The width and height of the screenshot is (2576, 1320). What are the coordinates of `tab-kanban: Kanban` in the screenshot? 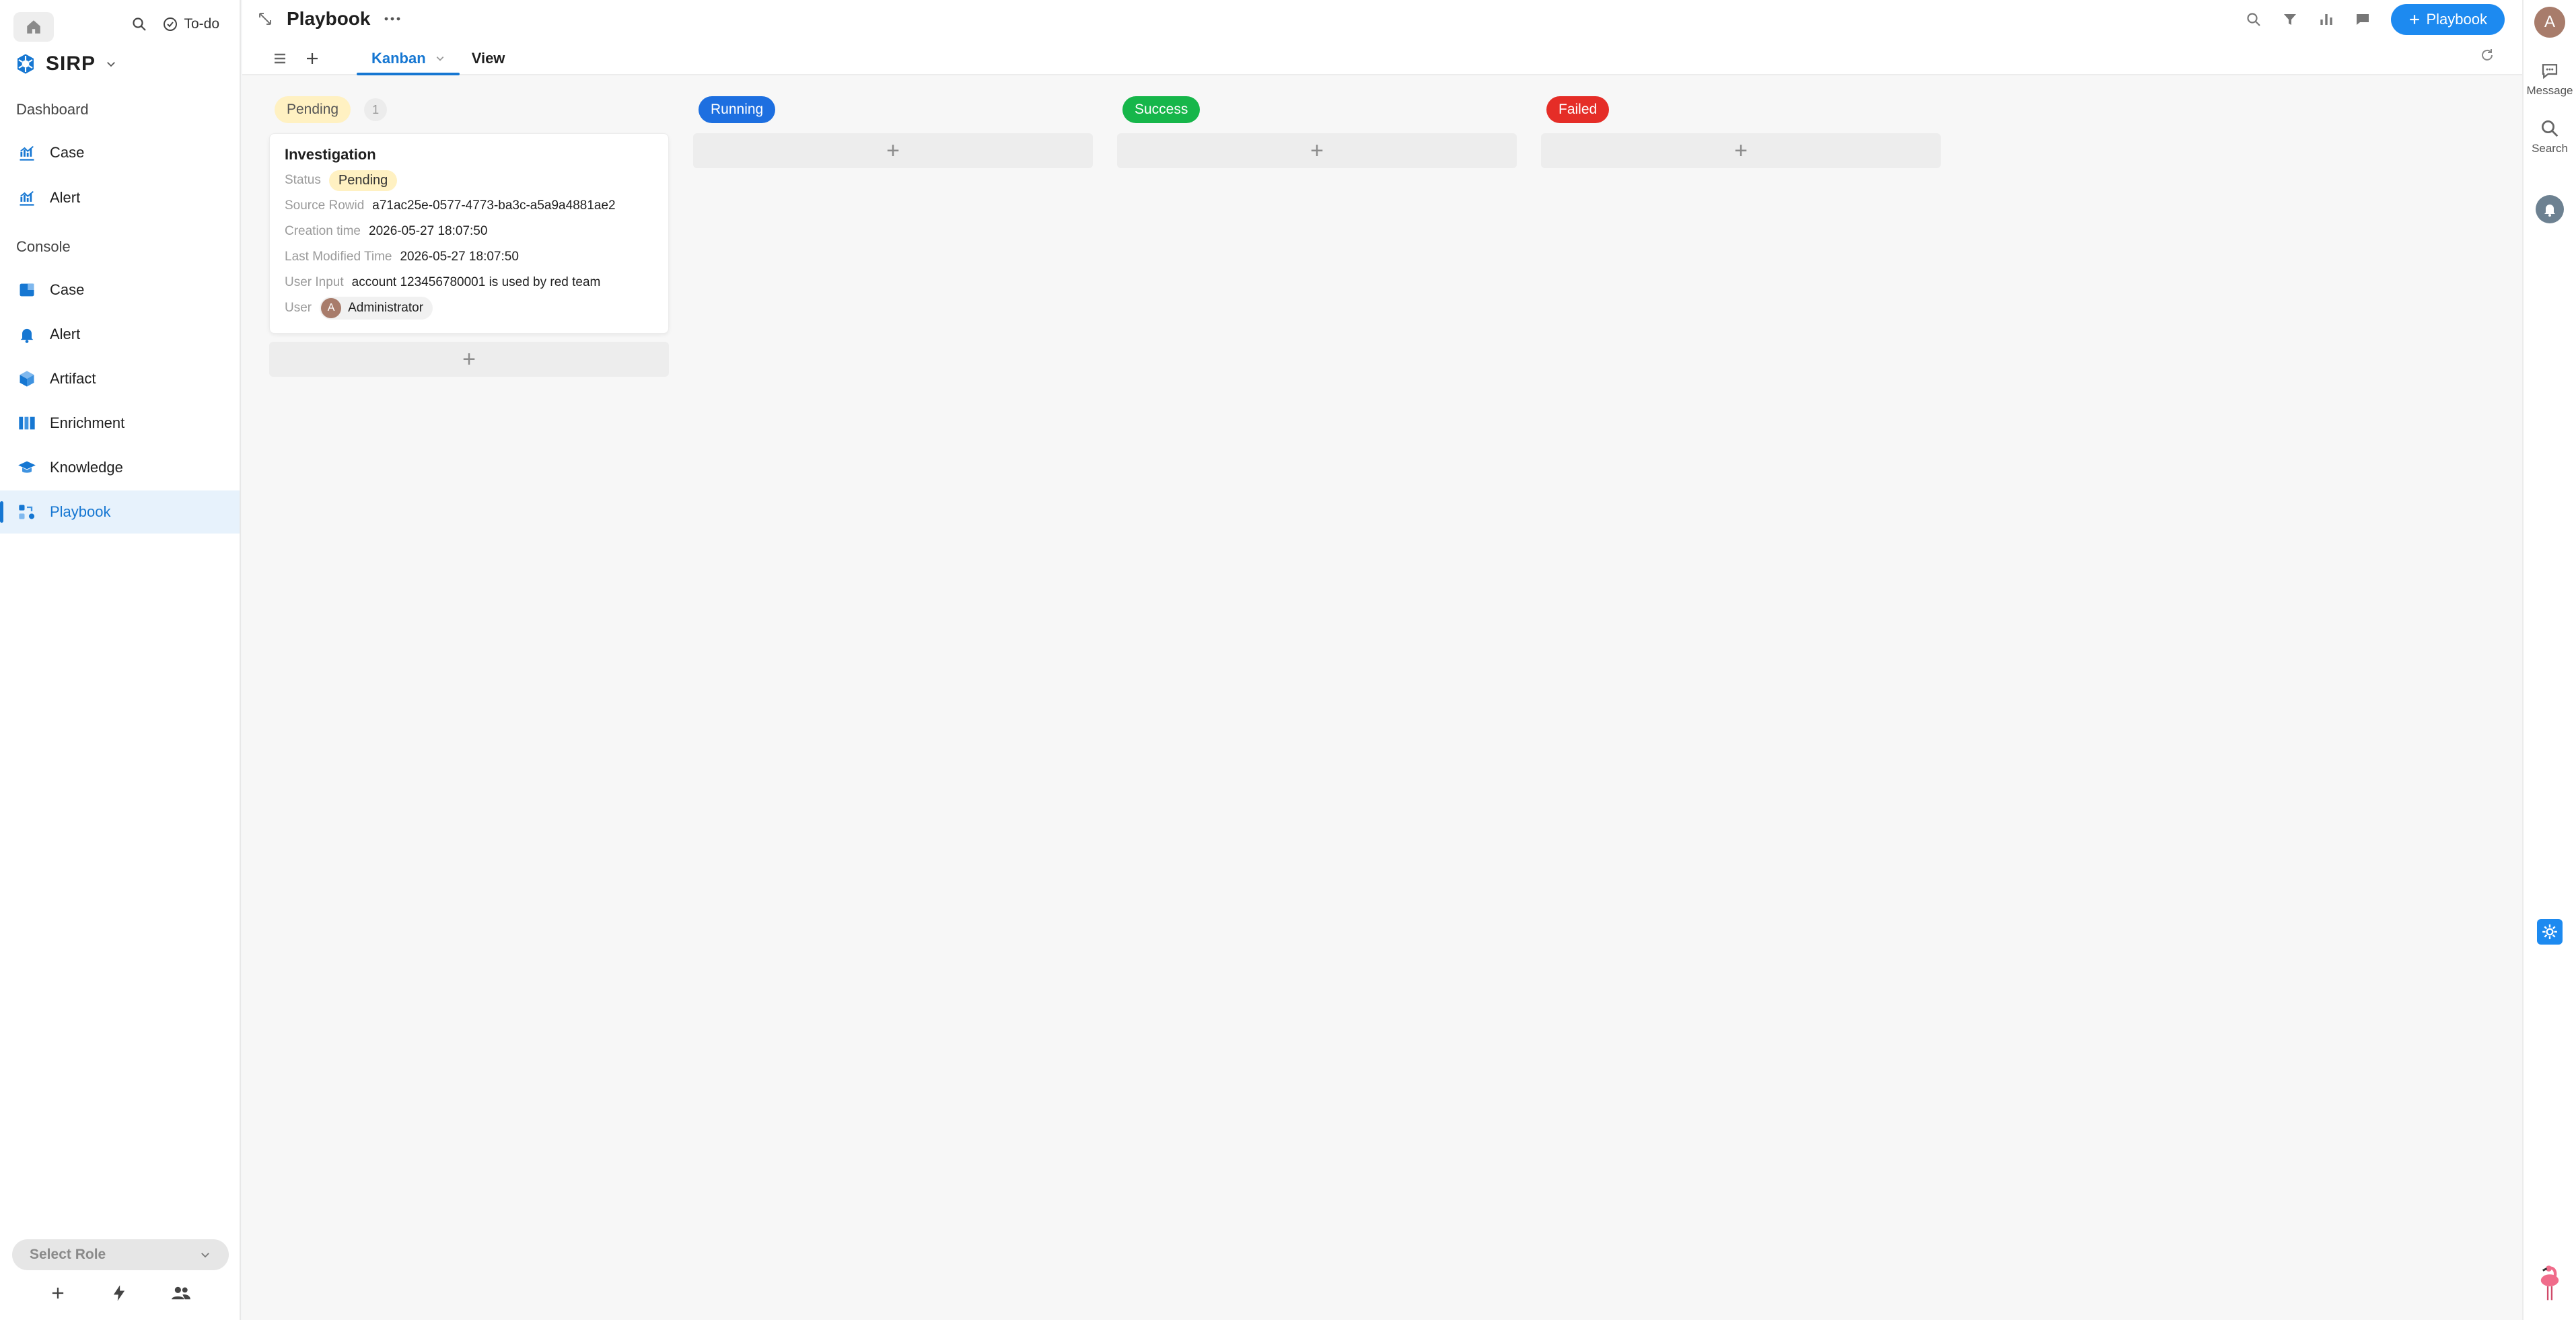 It's located at (408, 58).